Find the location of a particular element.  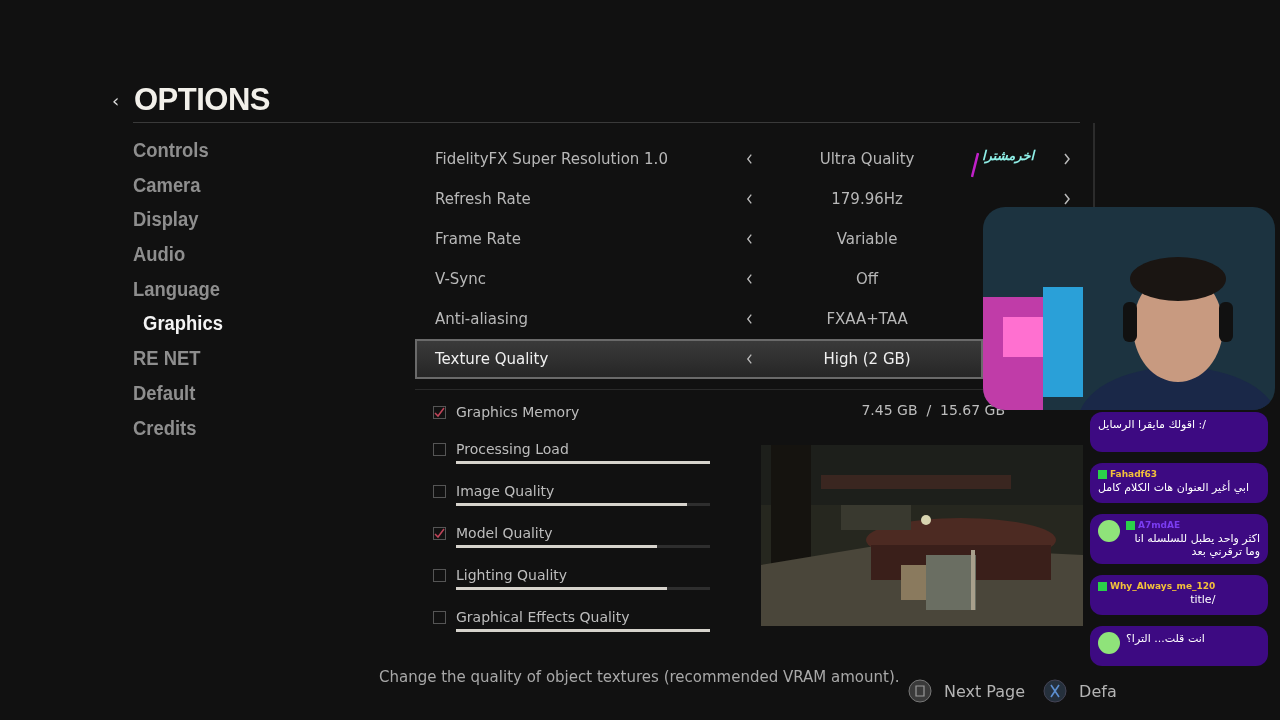

hint-text: Change the quality of object textures (recommended VRAM amount). is located at coordinates (640, 677).